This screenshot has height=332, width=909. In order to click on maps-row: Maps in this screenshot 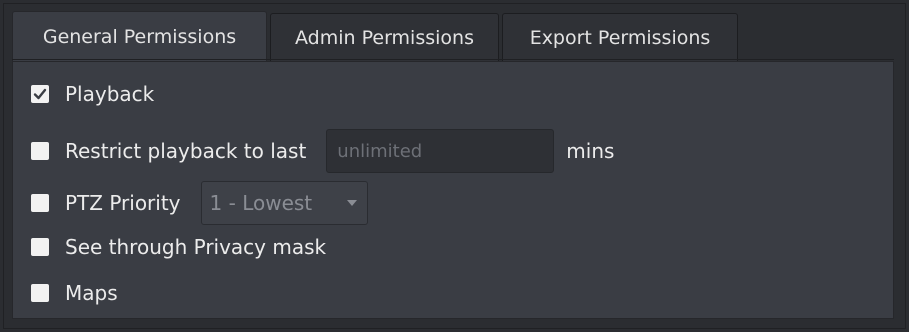, I will do `click(74, 293)`.